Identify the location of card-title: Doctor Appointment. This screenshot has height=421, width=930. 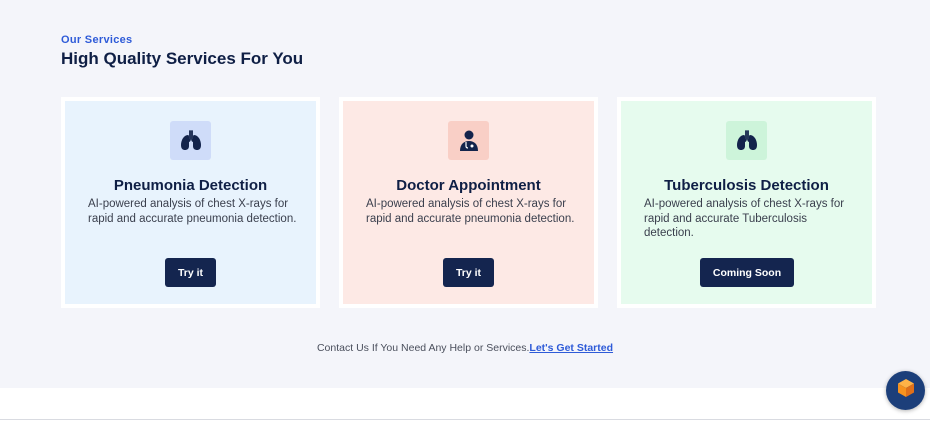
(468, 185).